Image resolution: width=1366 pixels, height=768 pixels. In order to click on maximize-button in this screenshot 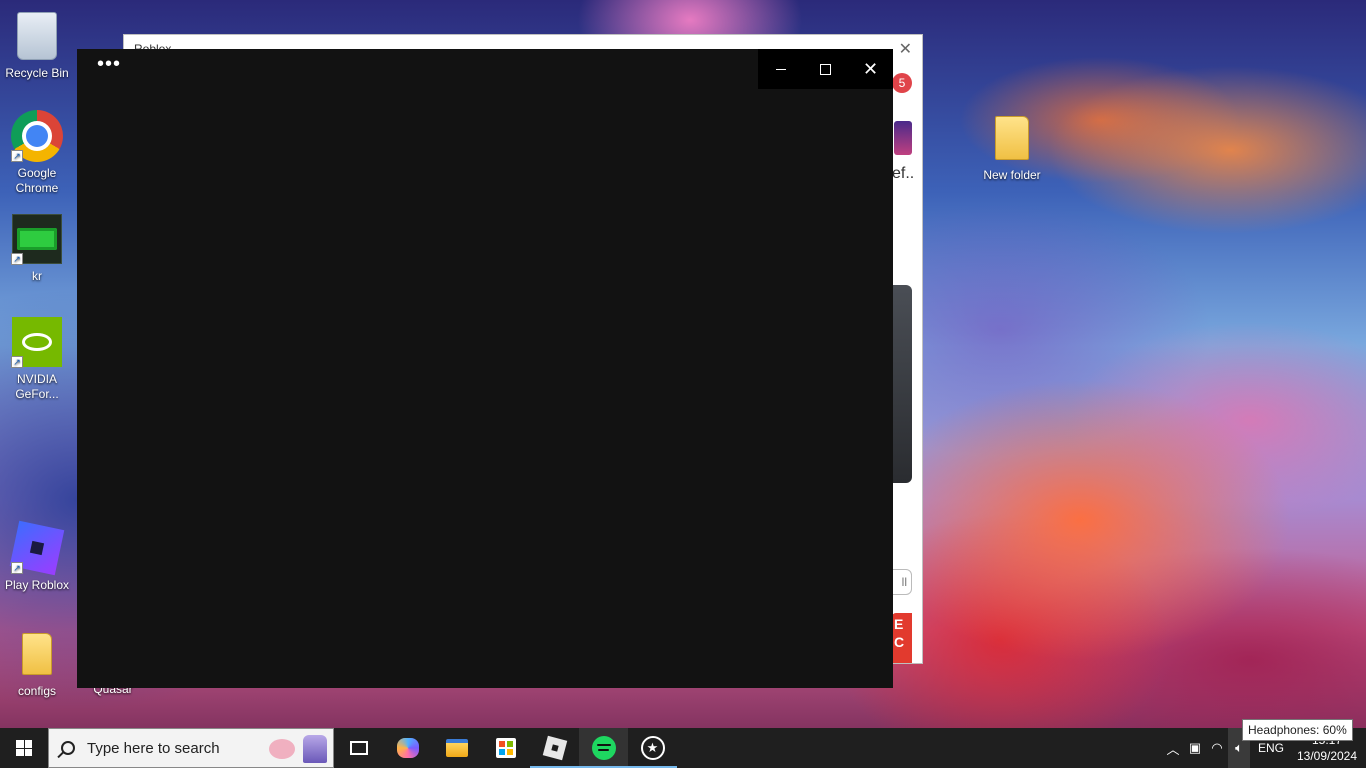, I will do `click(825, 69)`.